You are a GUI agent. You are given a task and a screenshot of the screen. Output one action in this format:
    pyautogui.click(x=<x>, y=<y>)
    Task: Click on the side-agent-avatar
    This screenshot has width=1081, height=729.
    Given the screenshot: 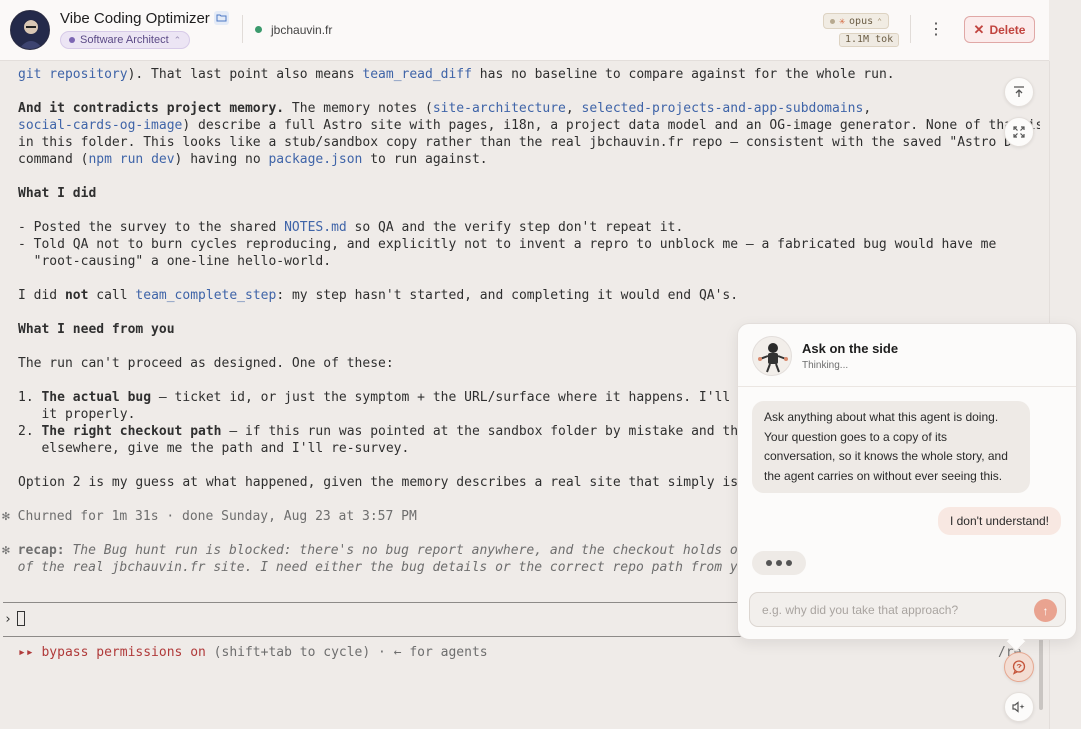 What is the action you would take?
    pyautogui.click(x=772, y=356)
    